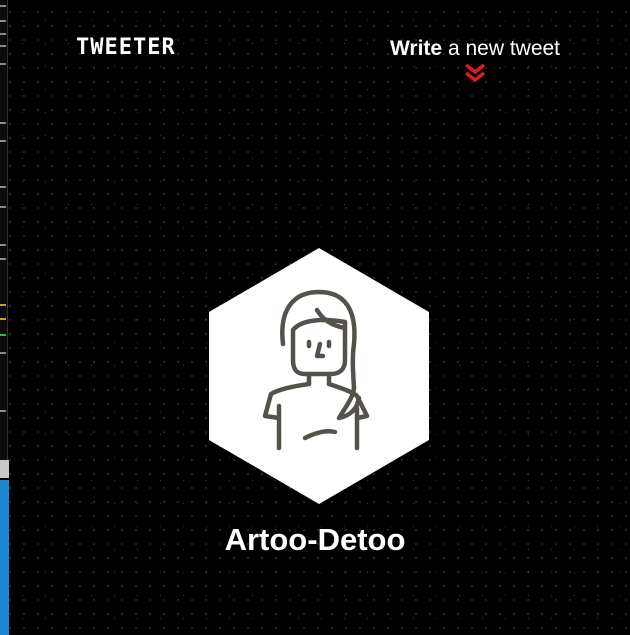 The height and width of the screenshot is (635, 630). I want to click on compose-rest-text: a new tweet, so click(501, 48).